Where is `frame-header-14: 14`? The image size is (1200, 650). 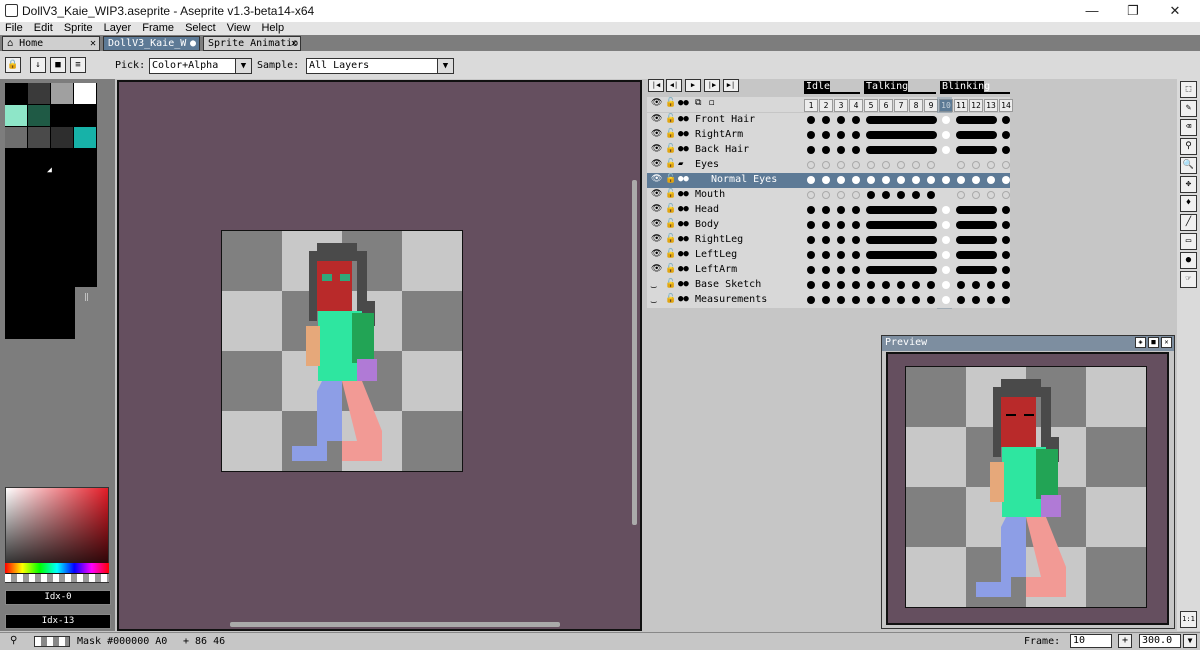
frame-header-14: 14 is located at coordinates (1006, 105).